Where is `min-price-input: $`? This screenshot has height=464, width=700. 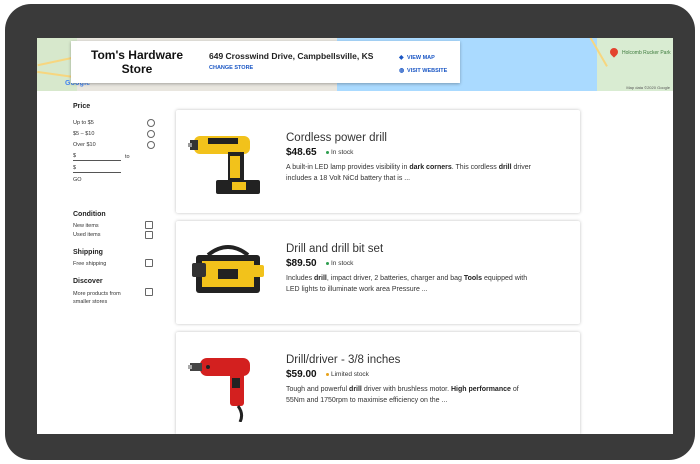
min-price-input: $ is located at coordinates (97, 157).